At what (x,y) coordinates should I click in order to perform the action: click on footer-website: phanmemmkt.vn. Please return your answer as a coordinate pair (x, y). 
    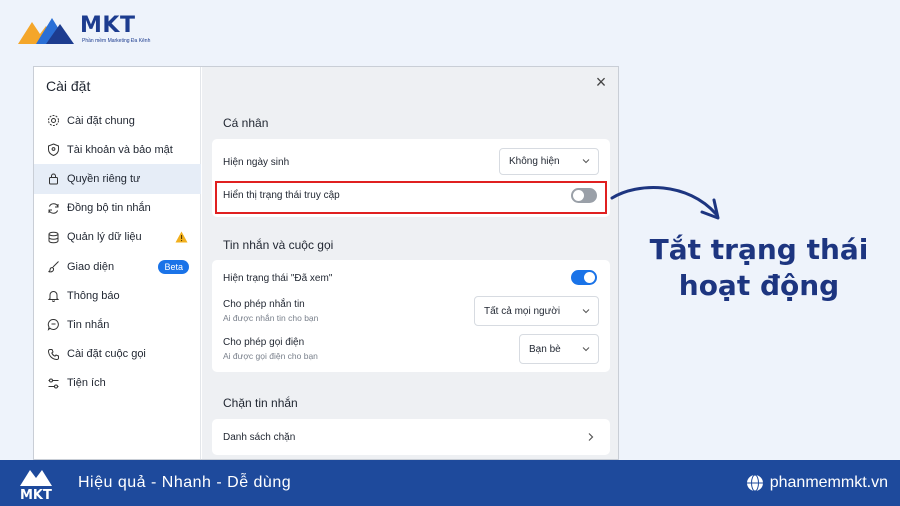
    Looking at the image, I should click on (817, 483).